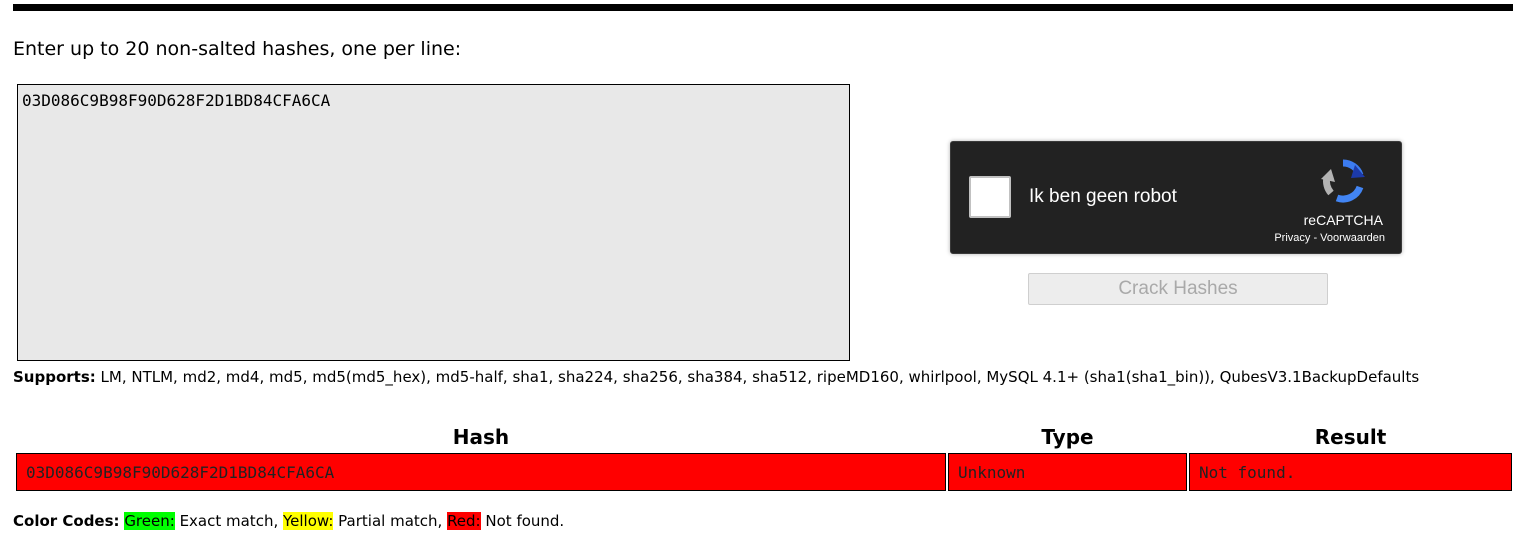  I want to click on recaptcha-checkbox, so click(990, 197).